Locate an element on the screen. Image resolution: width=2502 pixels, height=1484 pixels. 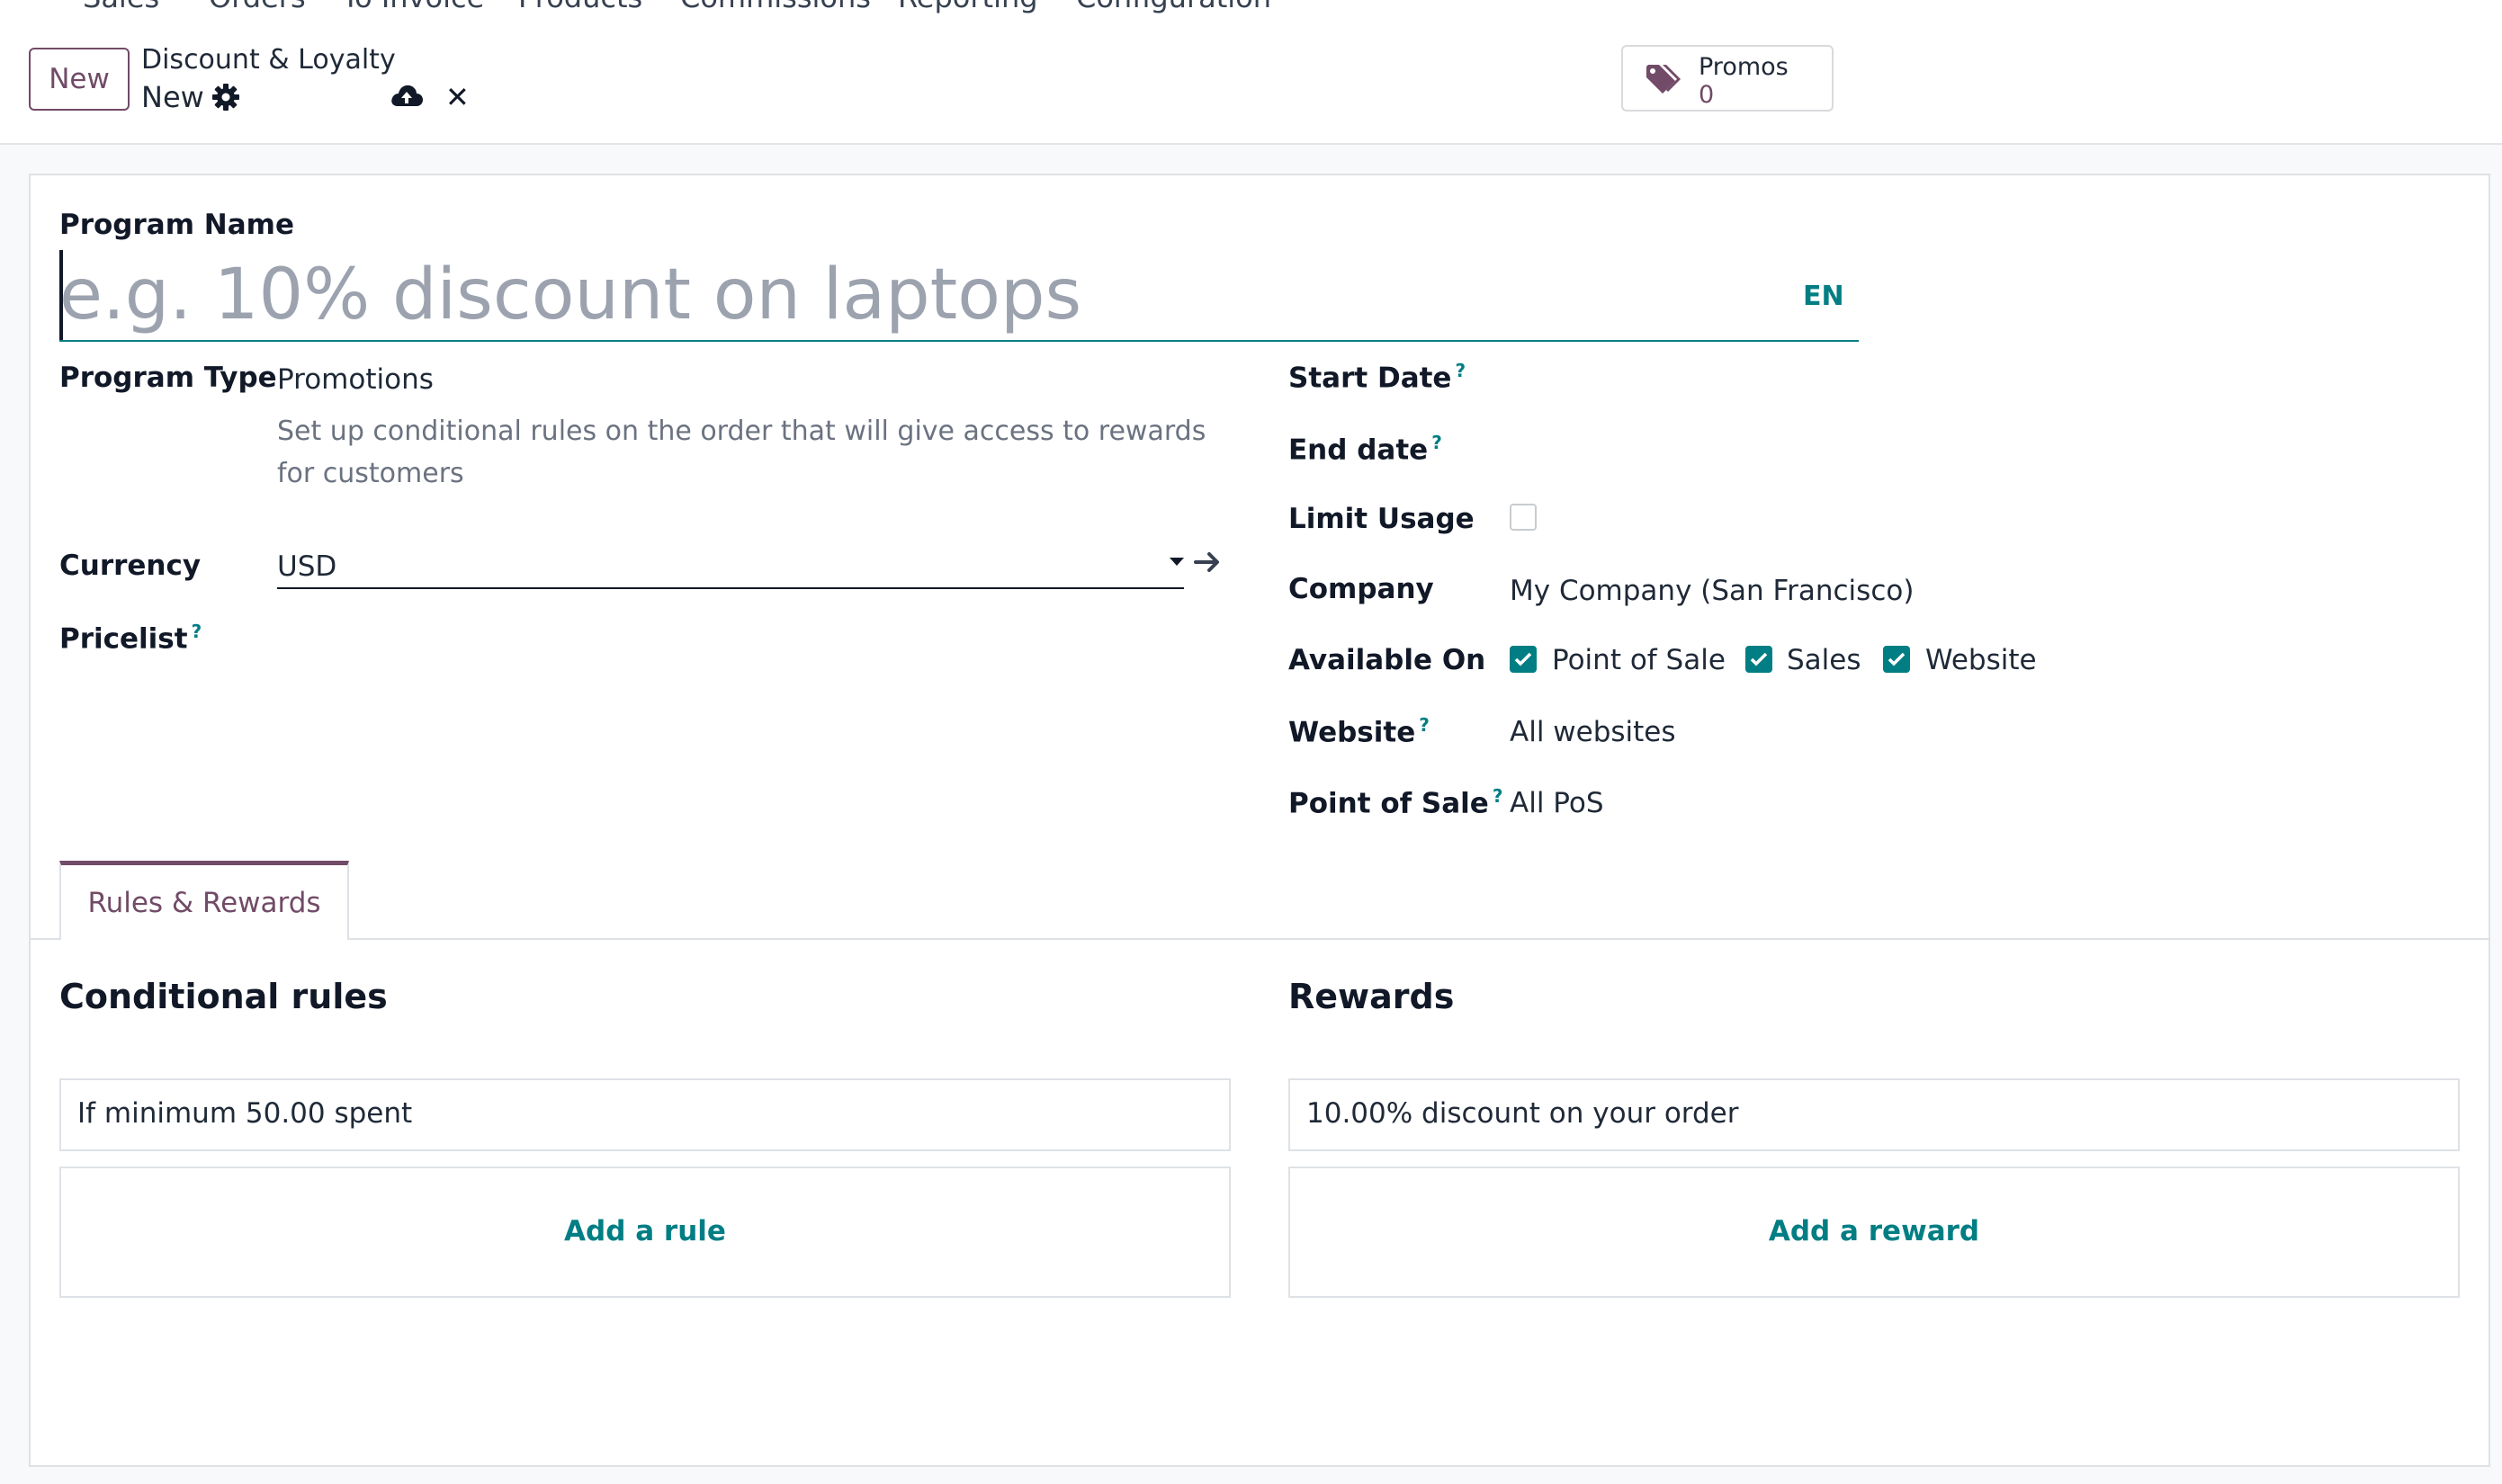
website-checkbox is located at coordinates (1896, 659).